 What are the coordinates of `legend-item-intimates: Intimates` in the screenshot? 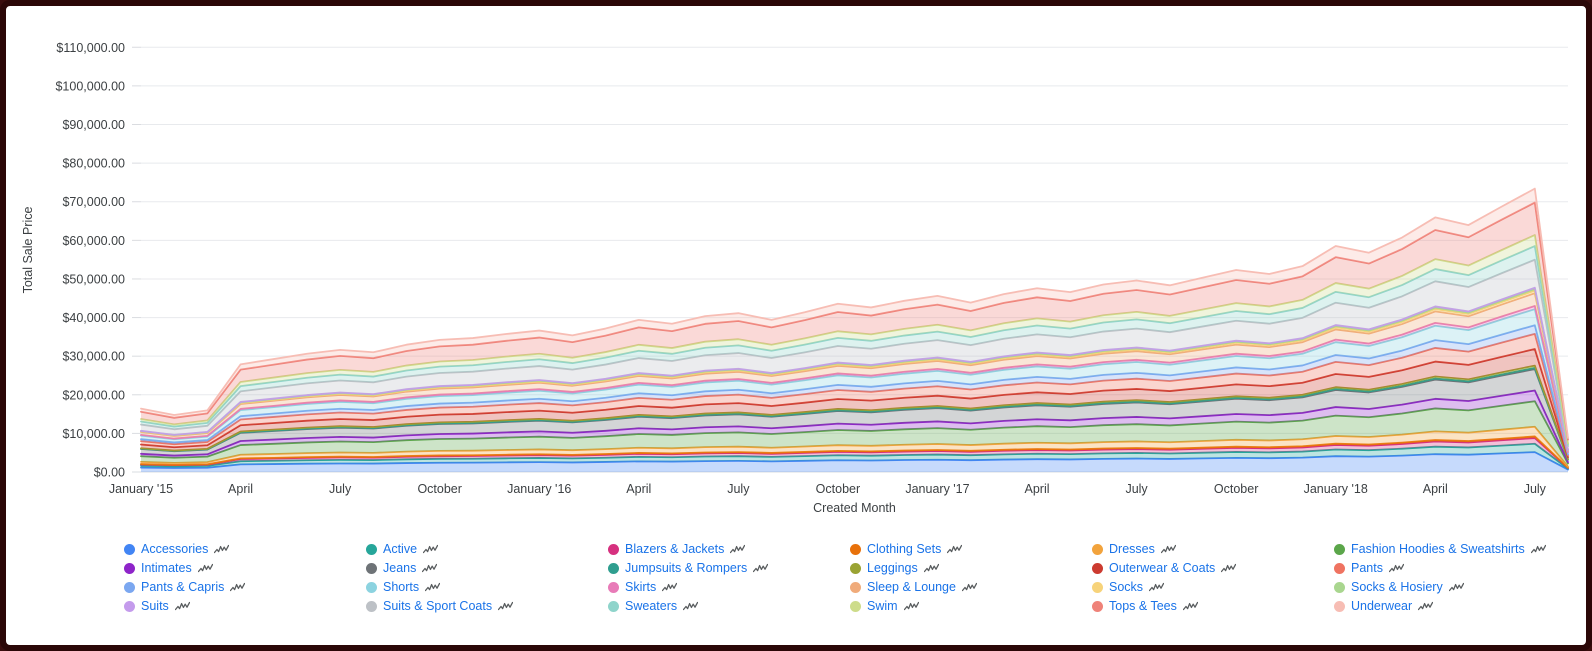 It's located at (245, 568).